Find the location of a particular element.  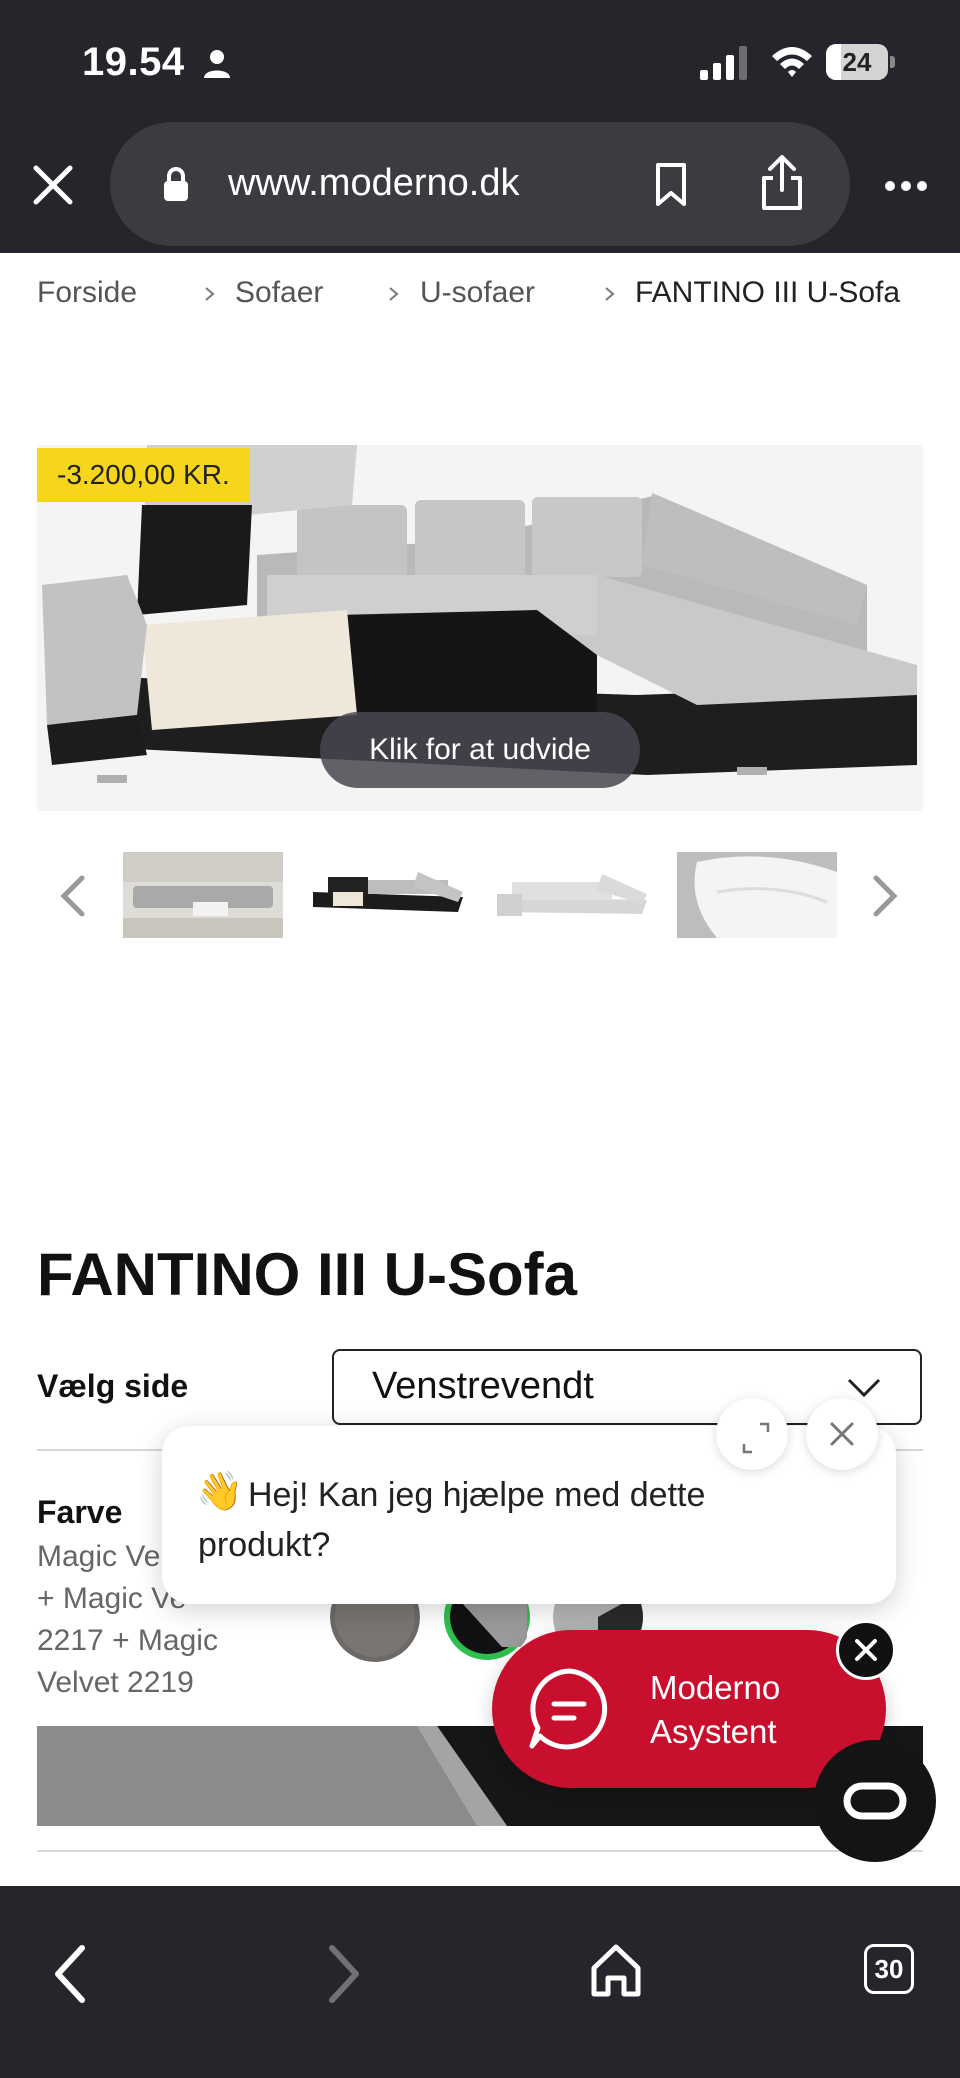

breadcrumb-u-sofaer: U-sofaer is located at coordinates (477, 293).